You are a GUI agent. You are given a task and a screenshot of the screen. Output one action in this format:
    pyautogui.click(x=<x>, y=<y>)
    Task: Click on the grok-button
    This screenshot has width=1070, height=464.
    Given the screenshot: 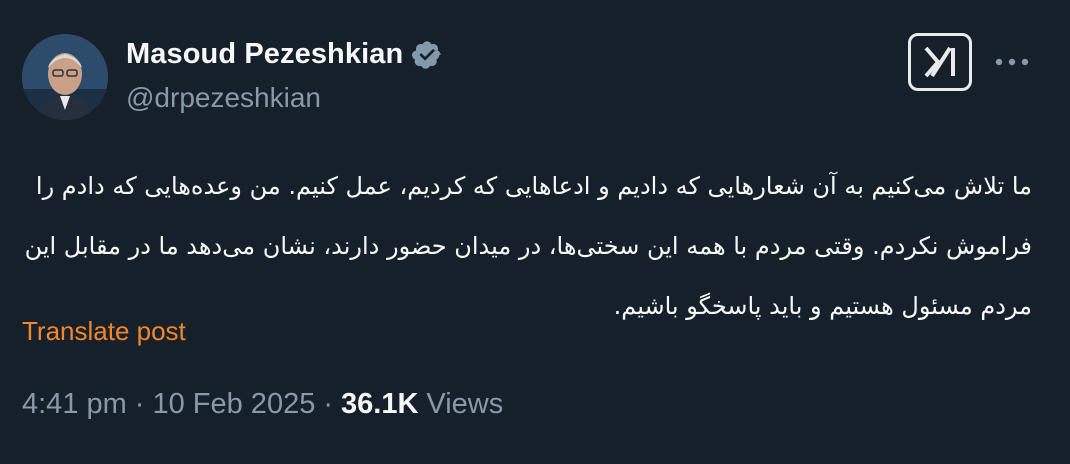 What is the action you would take?
    pyautogui.click(x=940, y=62)
    